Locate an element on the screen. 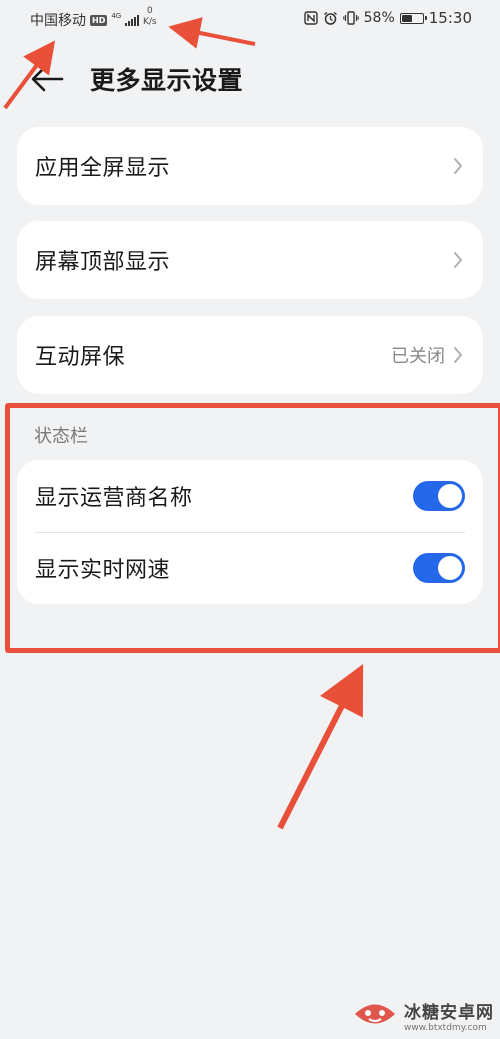  page-header: 更多显示设置 is located at coordinates (255, 79).